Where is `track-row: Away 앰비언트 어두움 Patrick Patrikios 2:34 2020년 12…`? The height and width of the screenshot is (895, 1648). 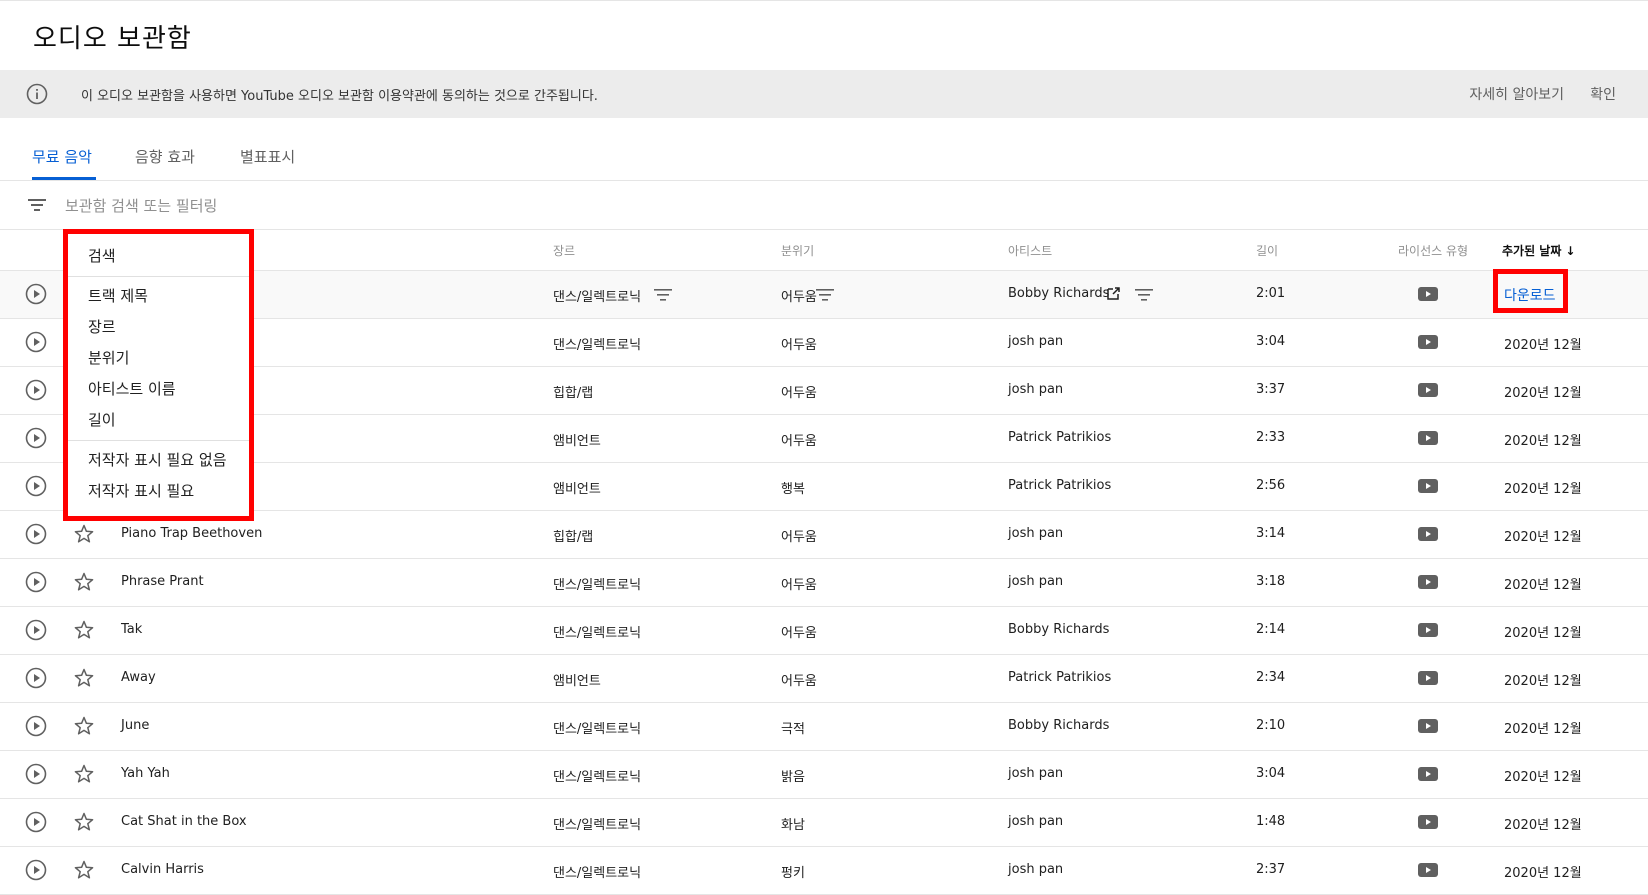 track-row: Away 앰비언트 어두움 Patrick Patrikios 2:34 2020년 12… is located at coordinates (824, 679).